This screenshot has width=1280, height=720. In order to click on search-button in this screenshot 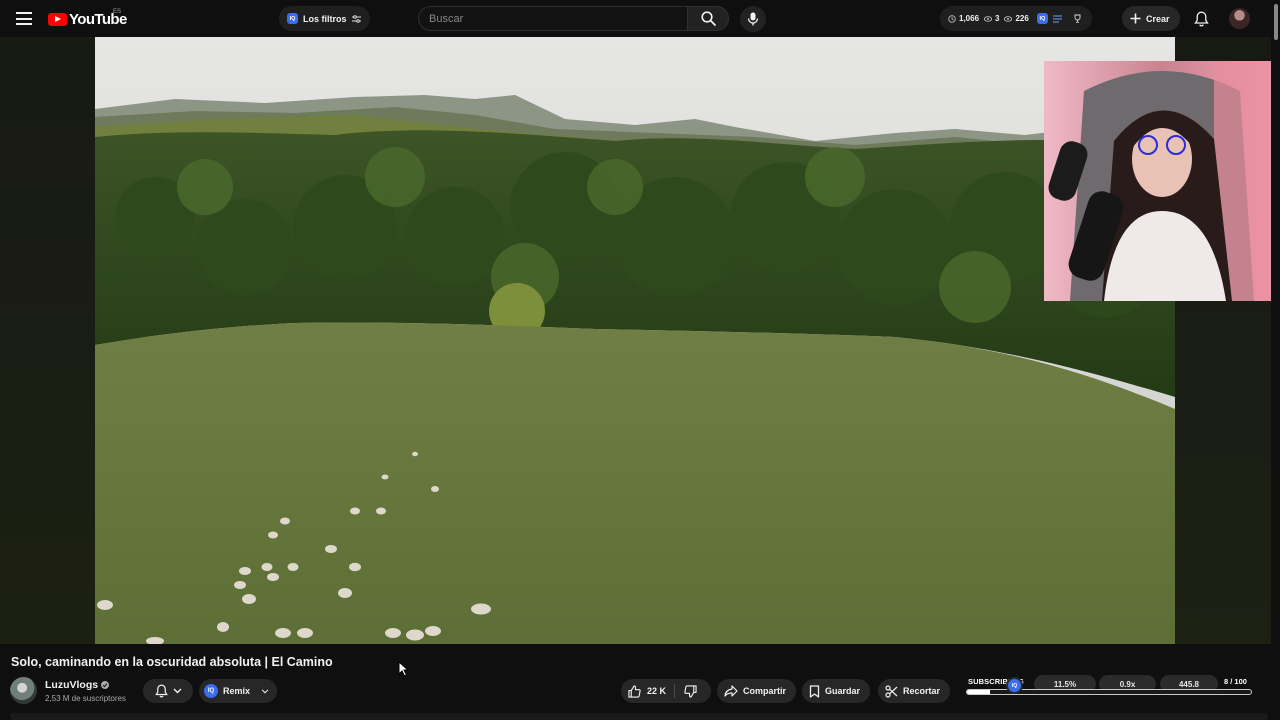, I will do `click(708, 18)`.